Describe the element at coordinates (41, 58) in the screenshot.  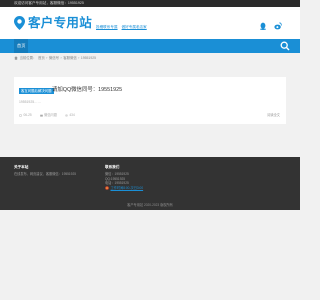
I see `breadcrumb-home: 首页` at that location.